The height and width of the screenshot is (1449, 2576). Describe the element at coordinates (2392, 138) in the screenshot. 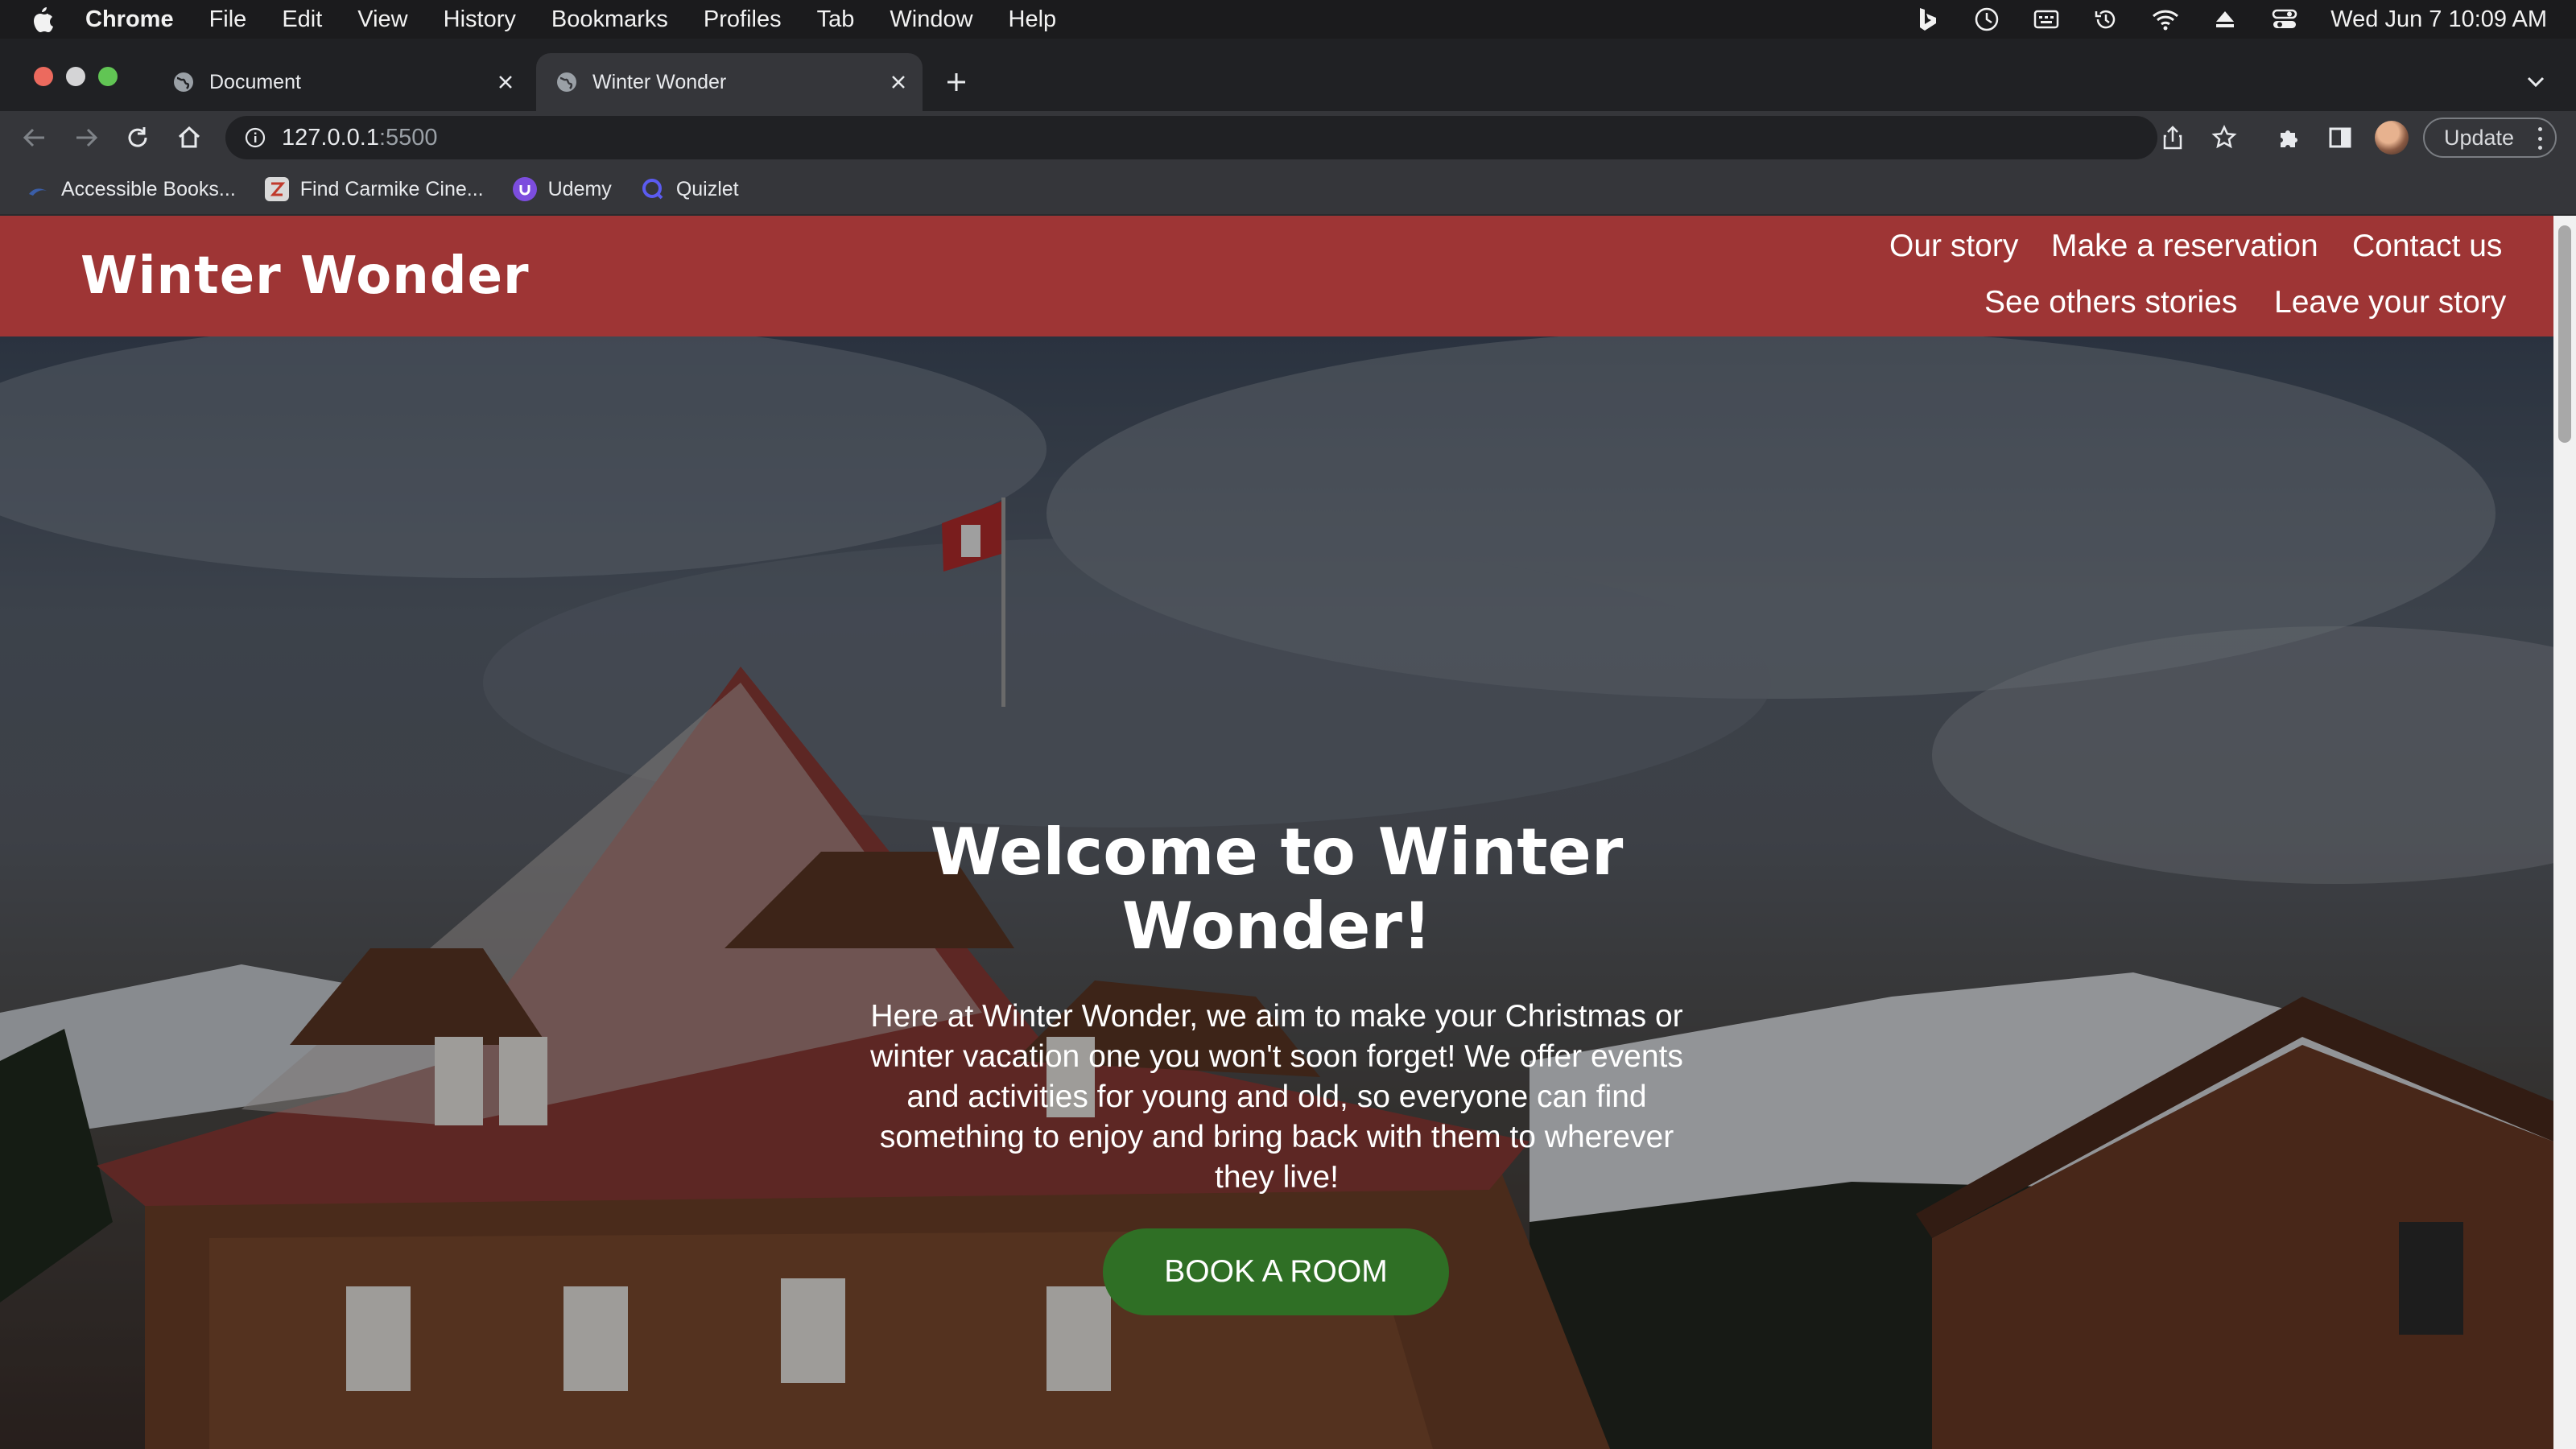

I see `profile-avatar` at that location.